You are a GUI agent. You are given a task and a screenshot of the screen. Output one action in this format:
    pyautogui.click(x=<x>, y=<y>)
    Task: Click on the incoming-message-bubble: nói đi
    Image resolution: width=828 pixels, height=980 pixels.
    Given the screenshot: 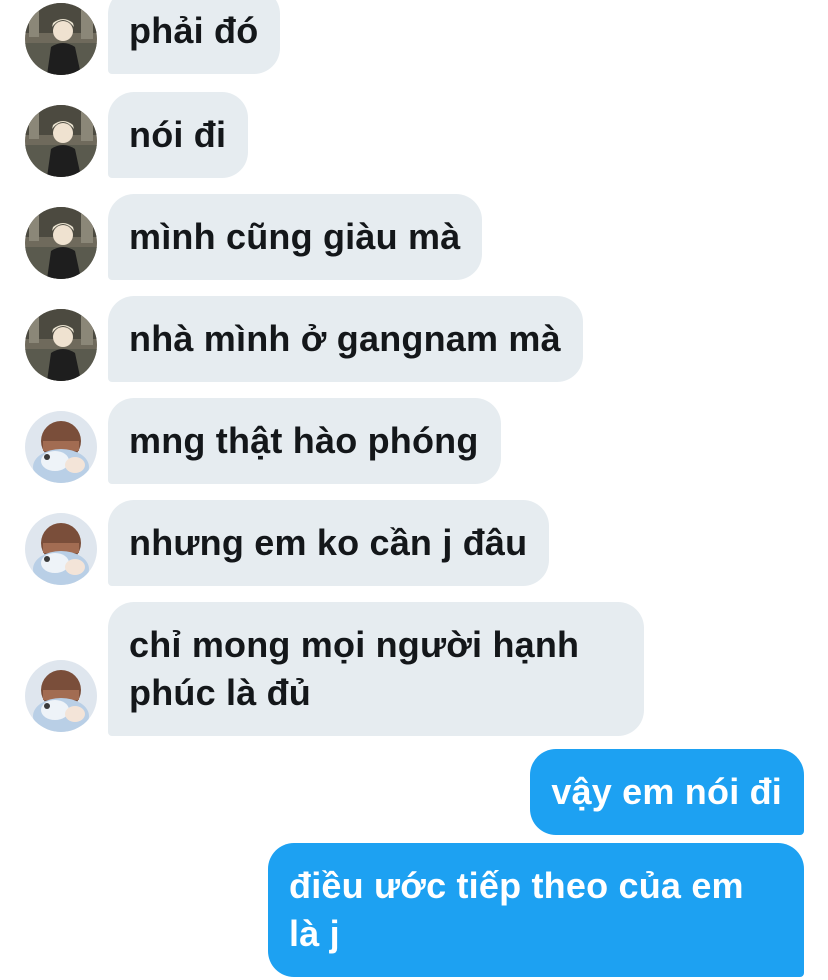 What is the action you would take?
    pyautogui.click(x=178, y=135)
    